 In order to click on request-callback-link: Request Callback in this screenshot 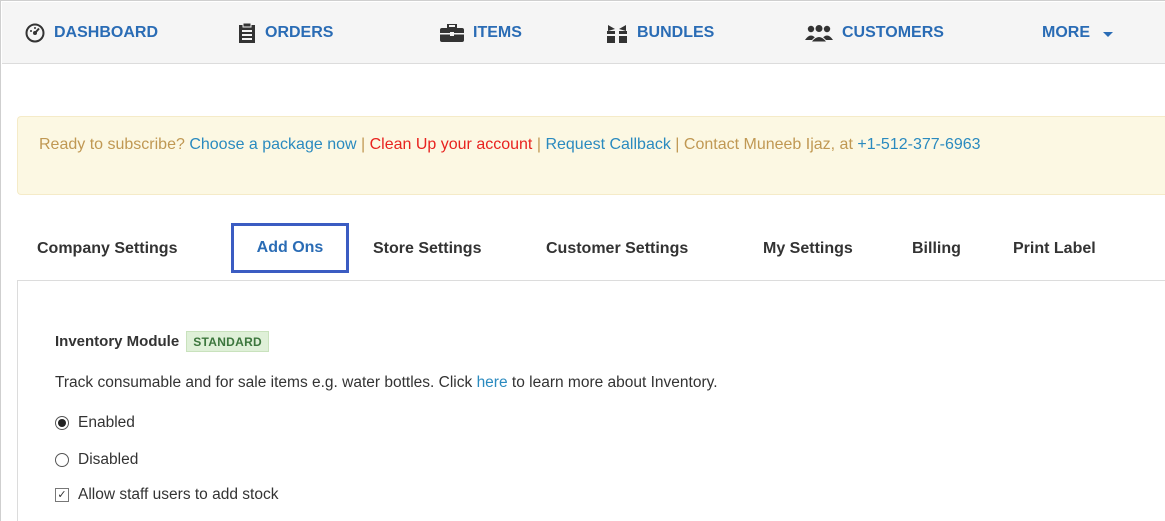, I will do `click(607, 144)`.